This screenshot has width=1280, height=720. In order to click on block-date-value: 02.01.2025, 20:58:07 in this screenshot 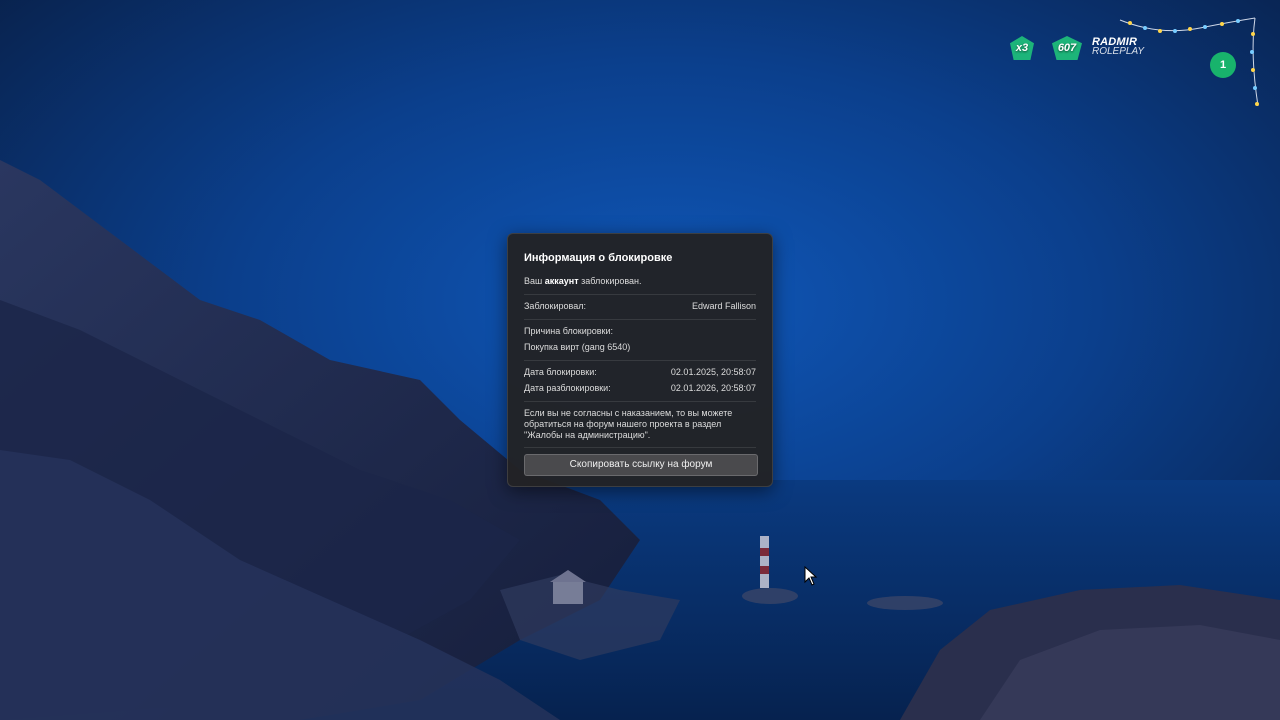, I will do `click(713, 372)`.